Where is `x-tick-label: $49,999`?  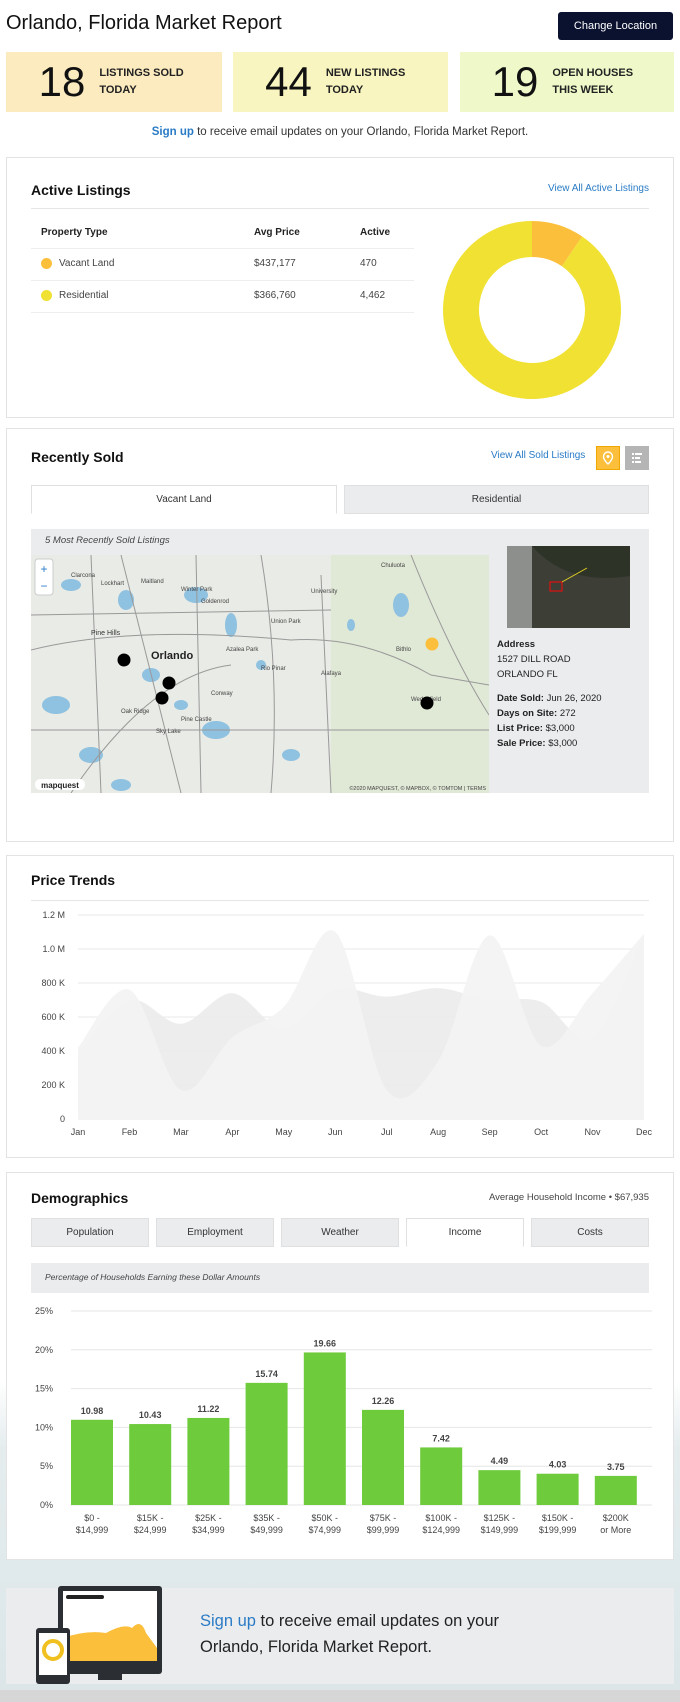
x-tick-label: $49,999 is located at coordinates (266, 1530).